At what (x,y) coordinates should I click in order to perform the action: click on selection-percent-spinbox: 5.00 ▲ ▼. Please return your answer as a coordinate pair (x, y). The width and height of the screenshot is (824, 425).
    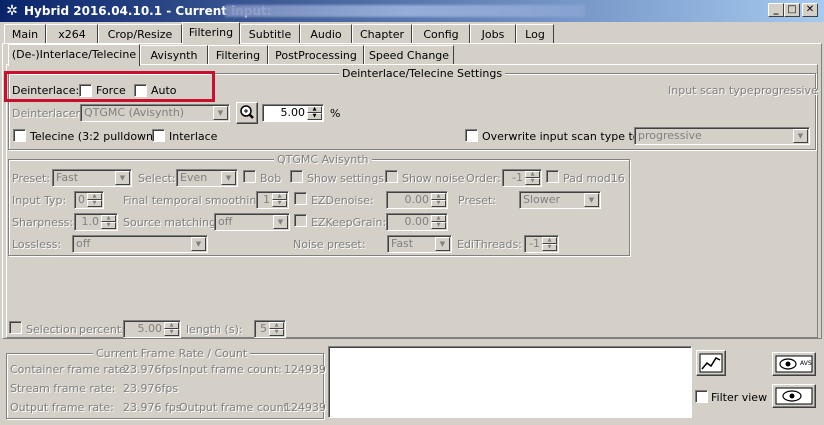
    Looking at the image, I should click on (152, 329).